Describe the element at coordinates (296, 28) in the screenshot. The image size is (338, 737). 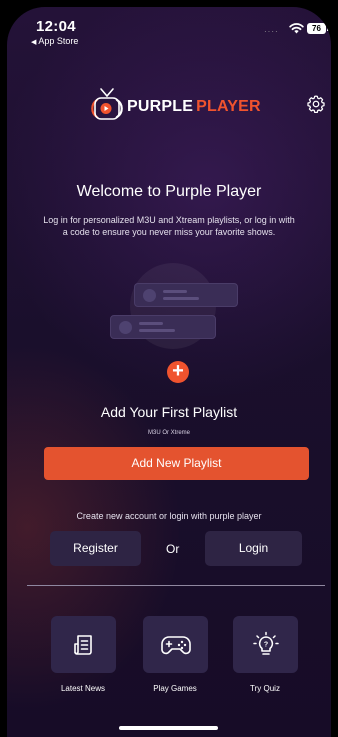
I see `wifi-icon` at that location.